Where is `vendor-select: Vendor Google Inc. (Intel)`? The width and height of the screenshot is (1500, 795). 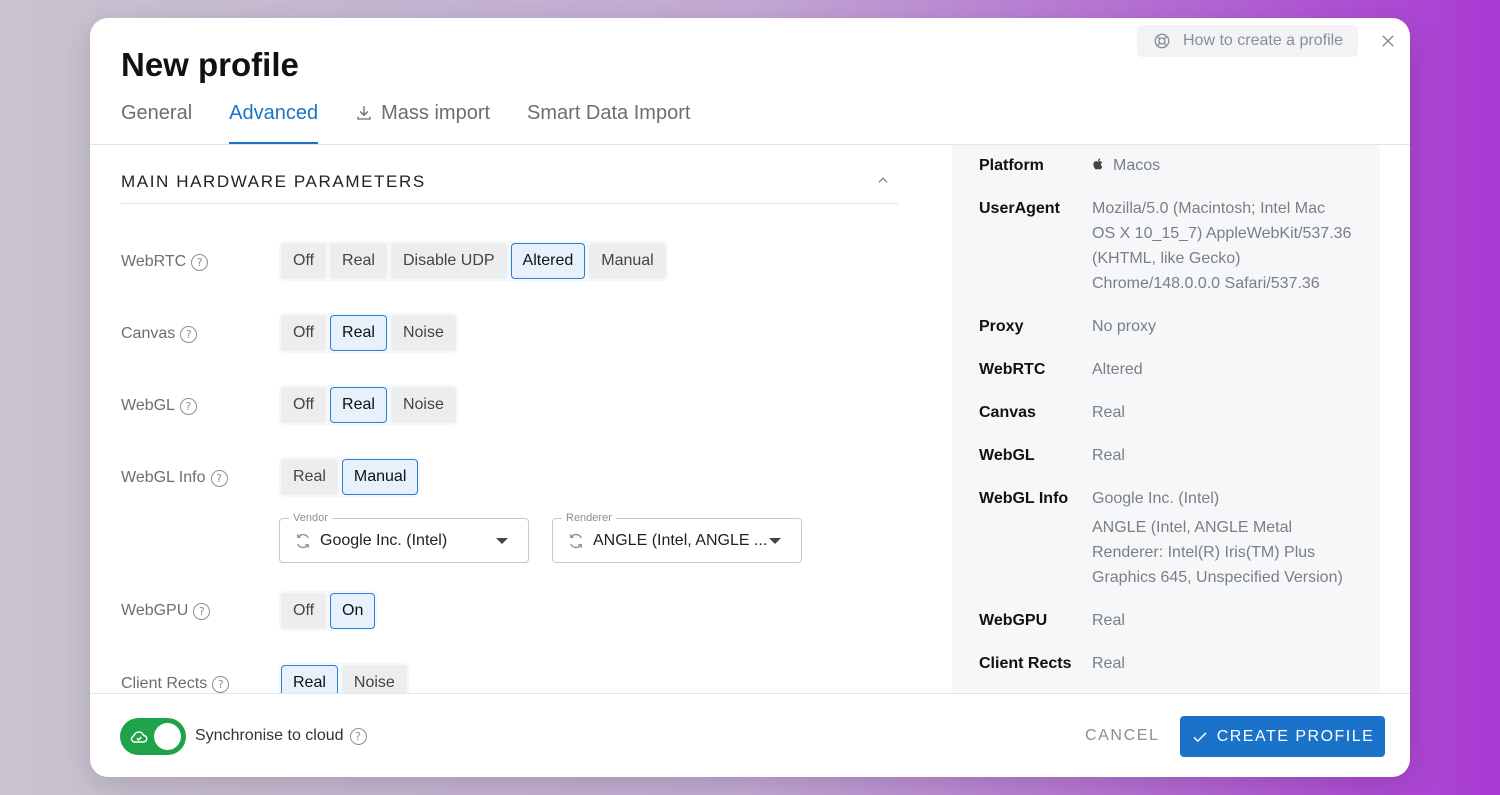 vendor-select: Vendor Google Inc. (Intel) is located at coordinates (404, 537).